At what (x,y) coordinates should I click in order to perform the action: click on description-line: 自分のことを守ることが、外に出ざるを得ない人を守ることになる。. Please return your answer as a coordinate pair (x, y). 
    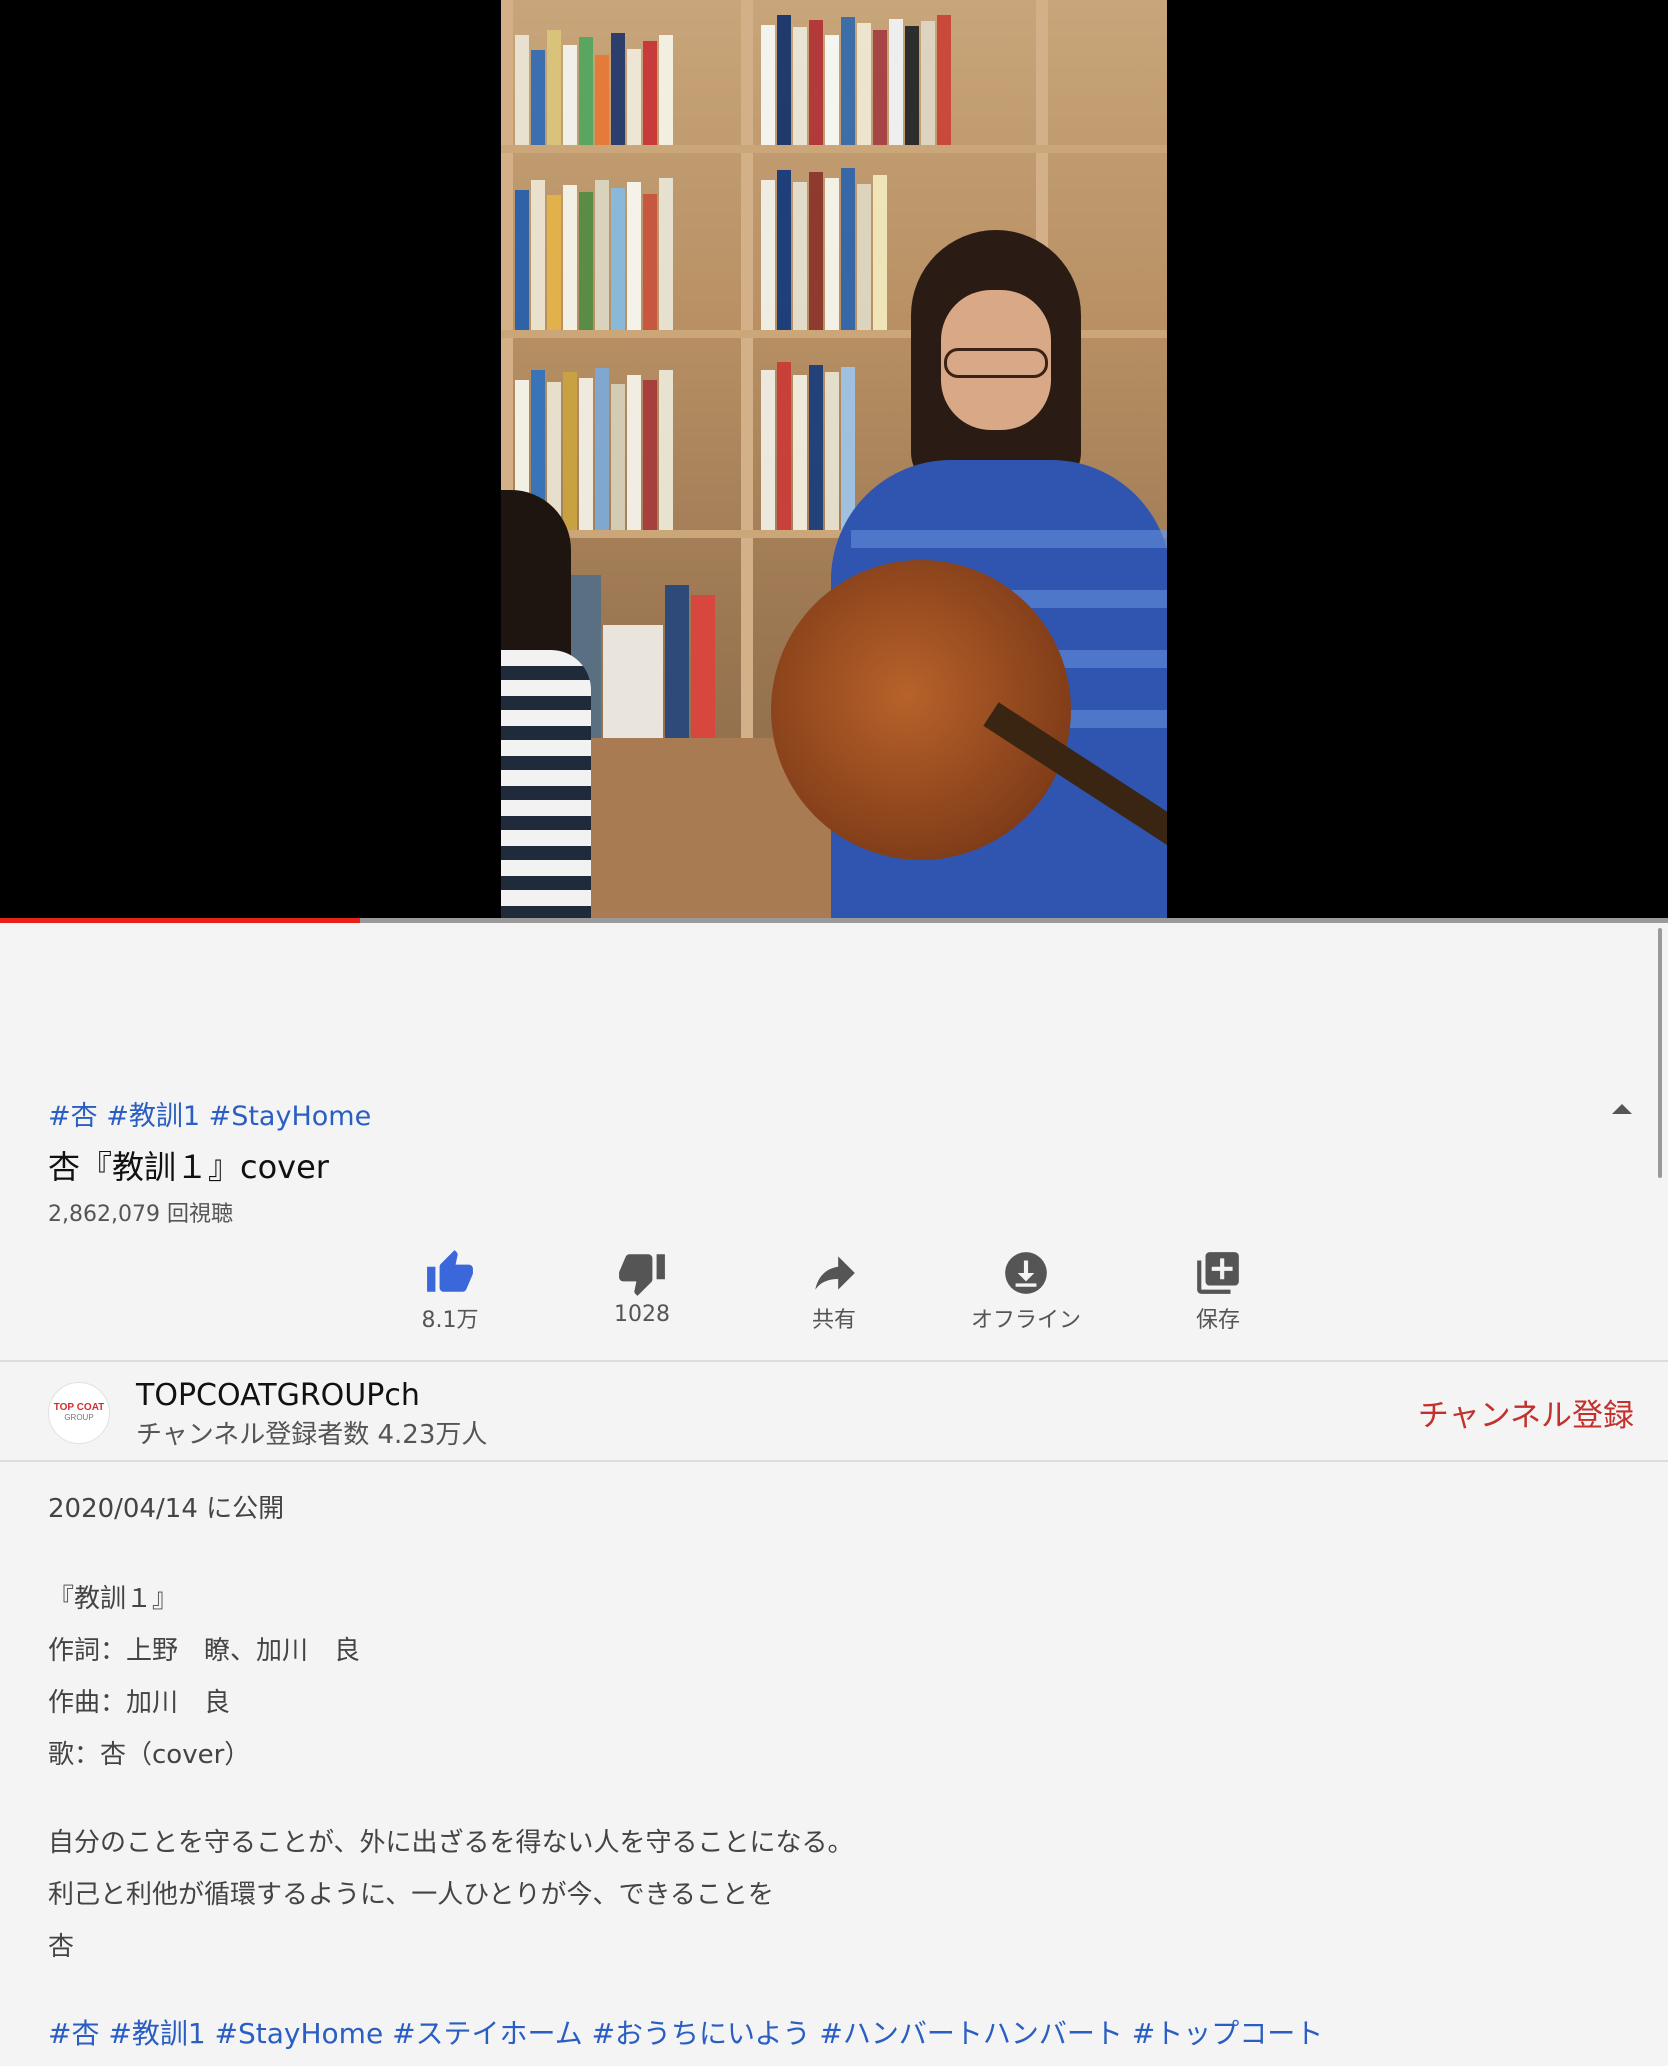
    Looking at the image, I should click on (451, 1843).